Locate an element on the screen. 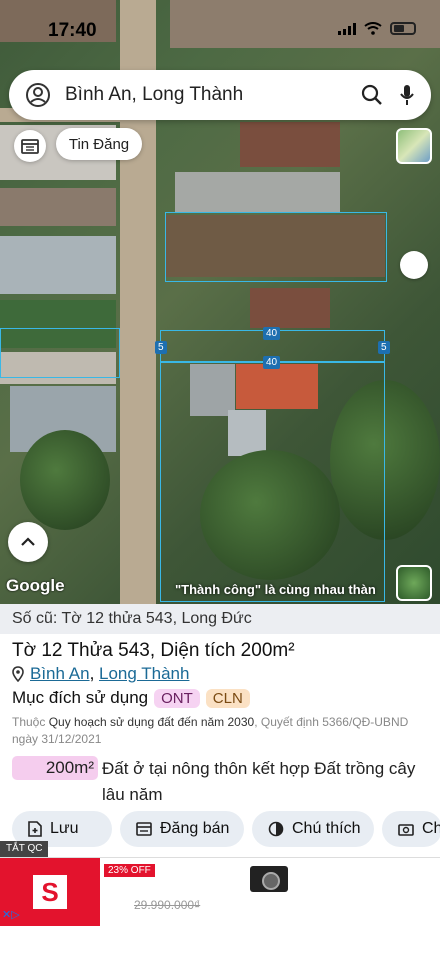  tin-dang-chip: Tin Đăng is located at coordinates (99, 144).